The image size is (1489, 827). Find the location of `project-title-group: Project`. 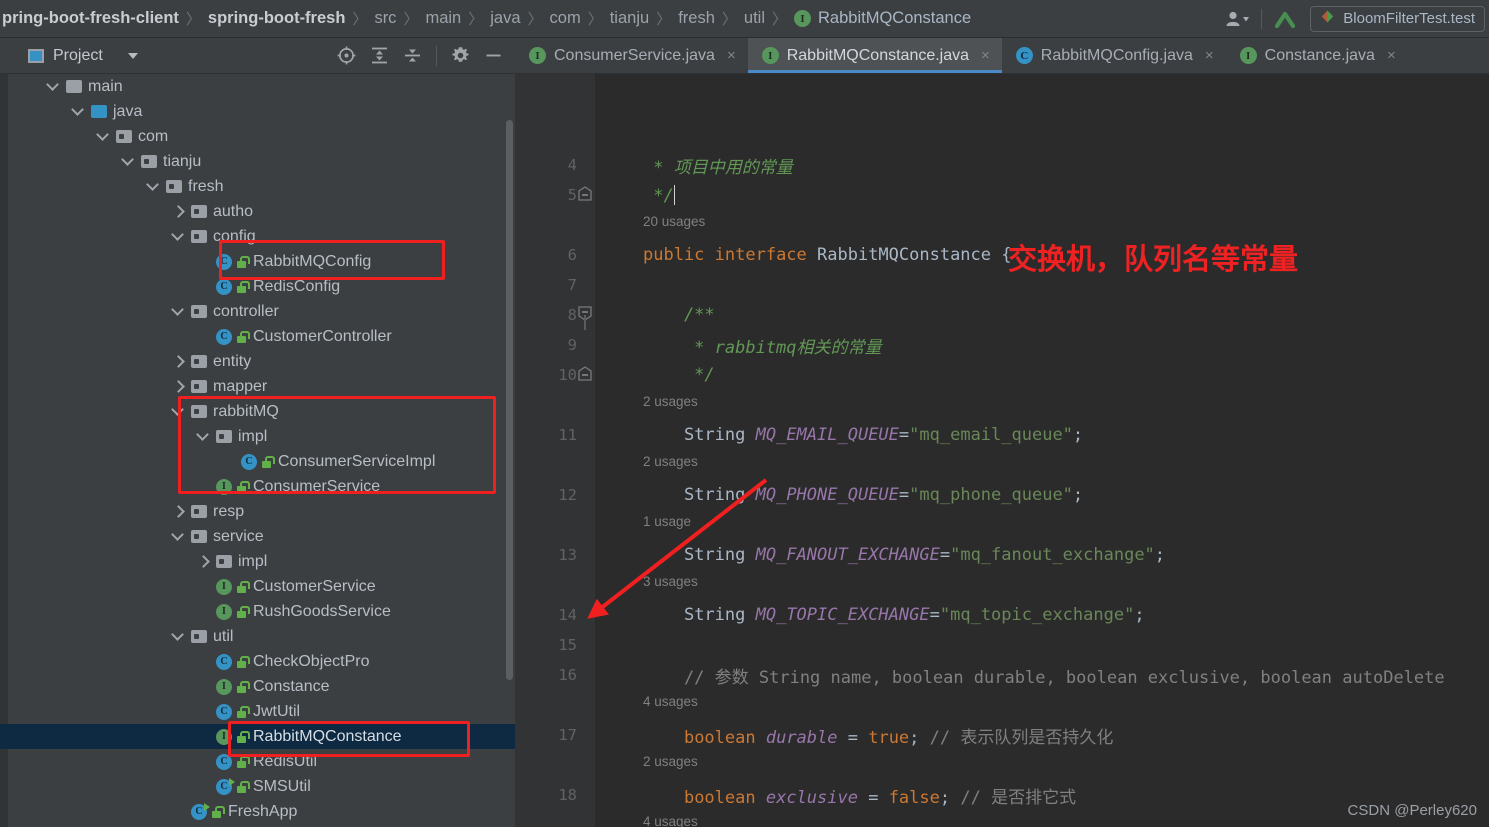

project-title-group: Project is located at coordinates (69, 56).